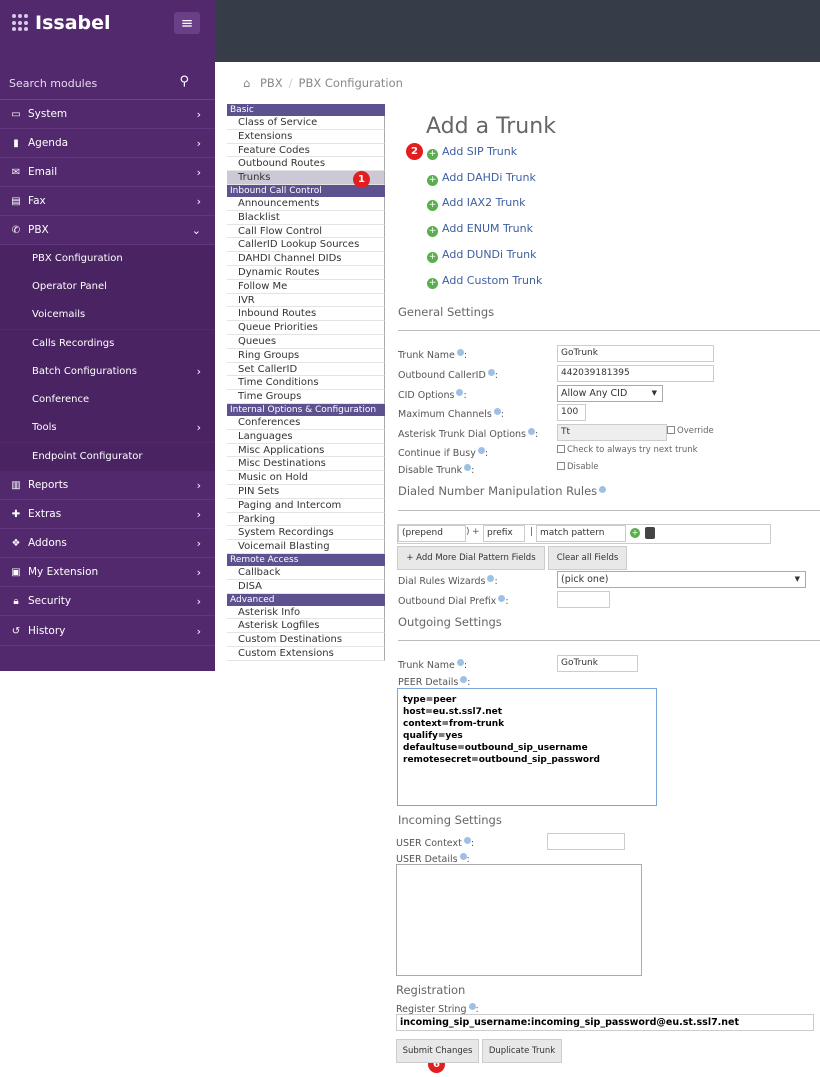  What do you see at coordinates (306, 272) in the screenshot?
I see `module-dynamic-routes: Dynamic Routes` at bounding box center [306, 272].